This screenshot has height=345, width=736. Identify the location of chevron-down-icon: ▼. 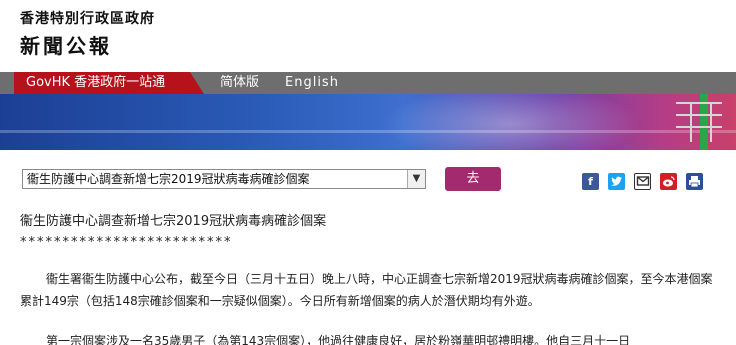
(416, 179).